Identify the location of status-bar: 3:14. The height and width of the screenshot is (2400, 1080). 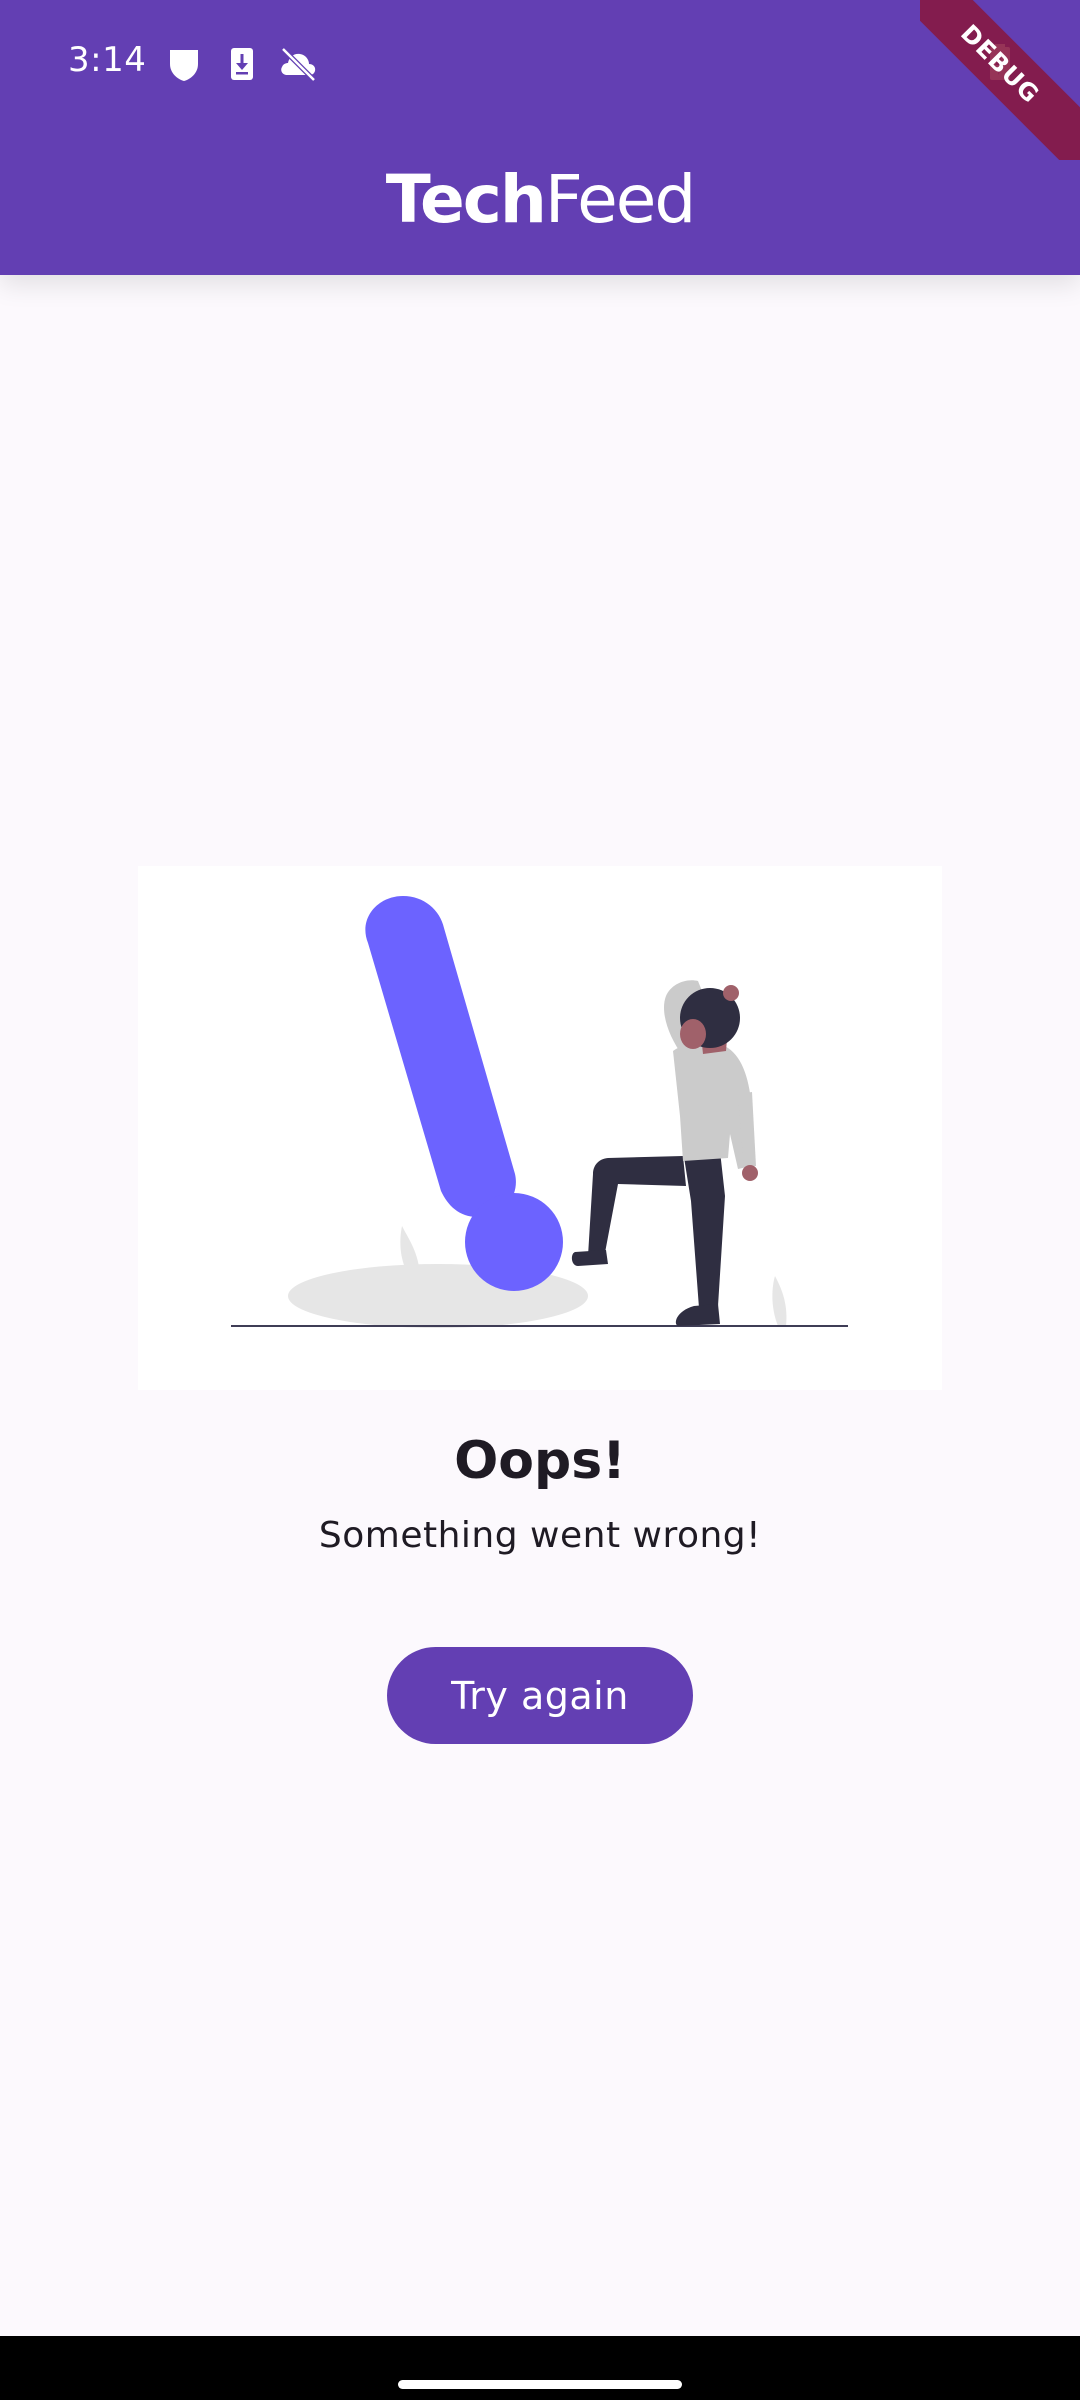
(540, 65).